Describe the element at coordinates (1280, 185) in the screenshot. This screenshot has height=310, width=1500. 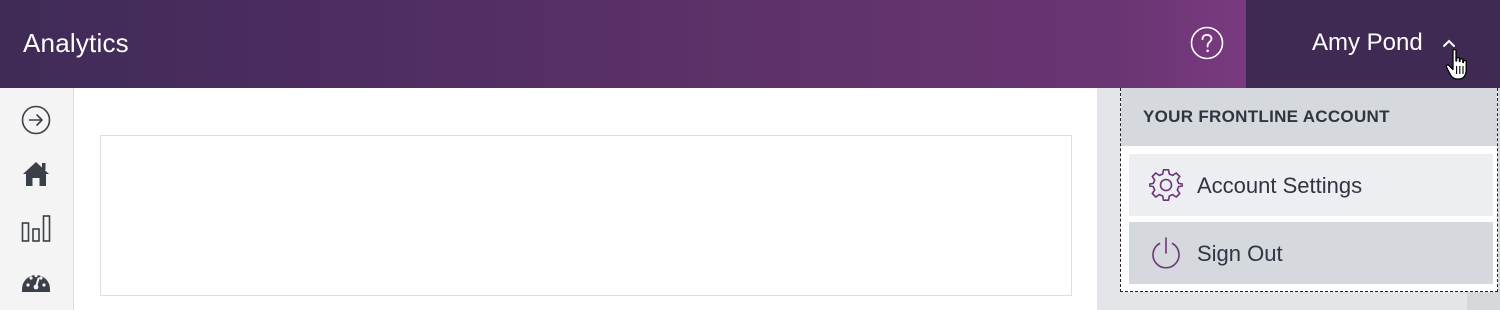
I see `account-settings-label: Account Settings` at that location.